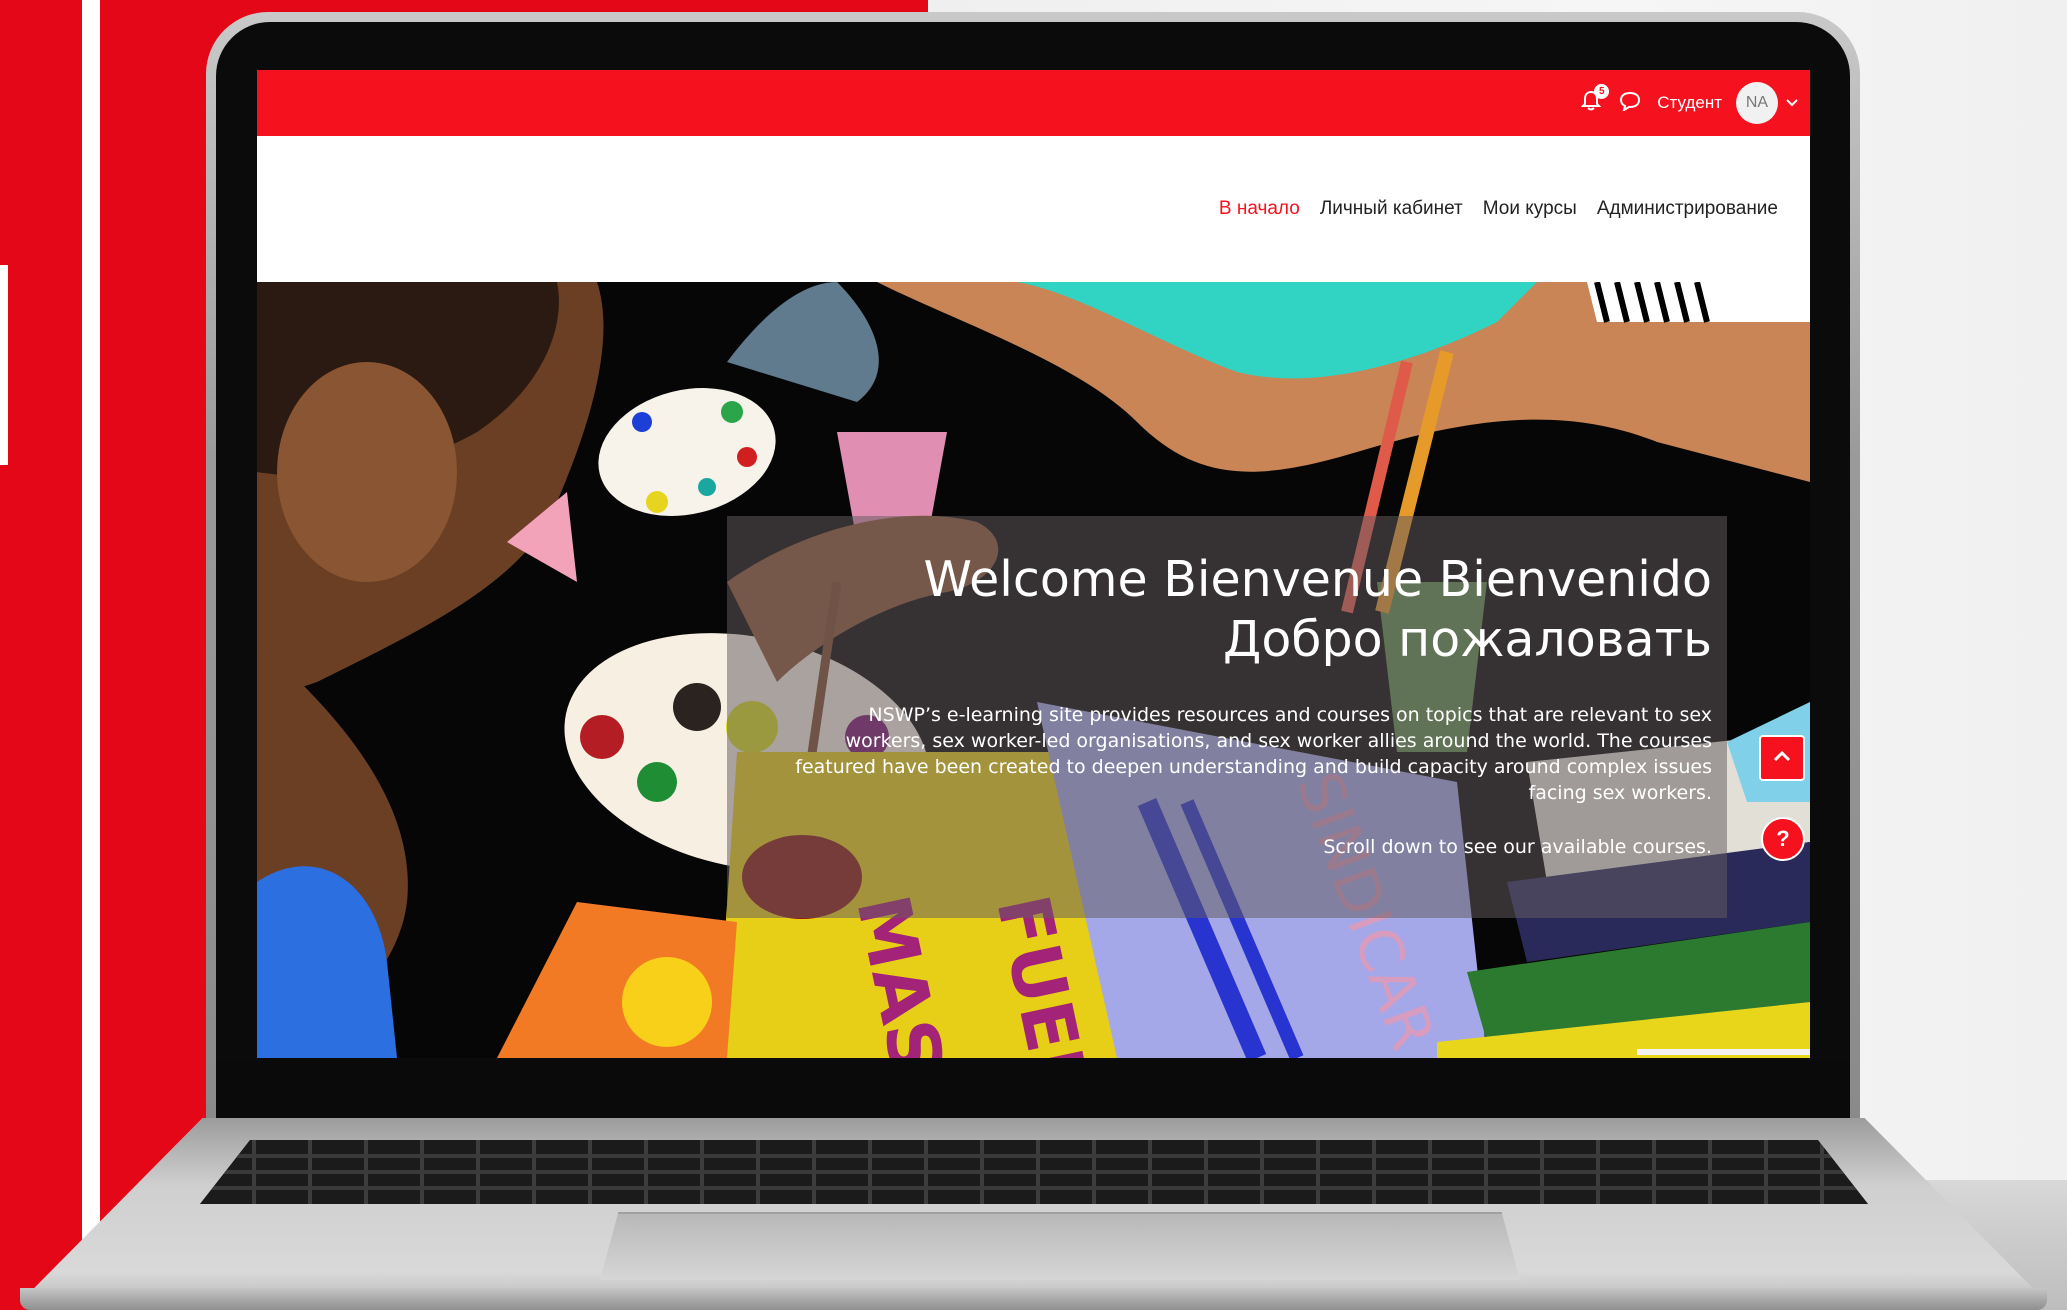  I want to click on help-button: ?, so click(1783, 839).